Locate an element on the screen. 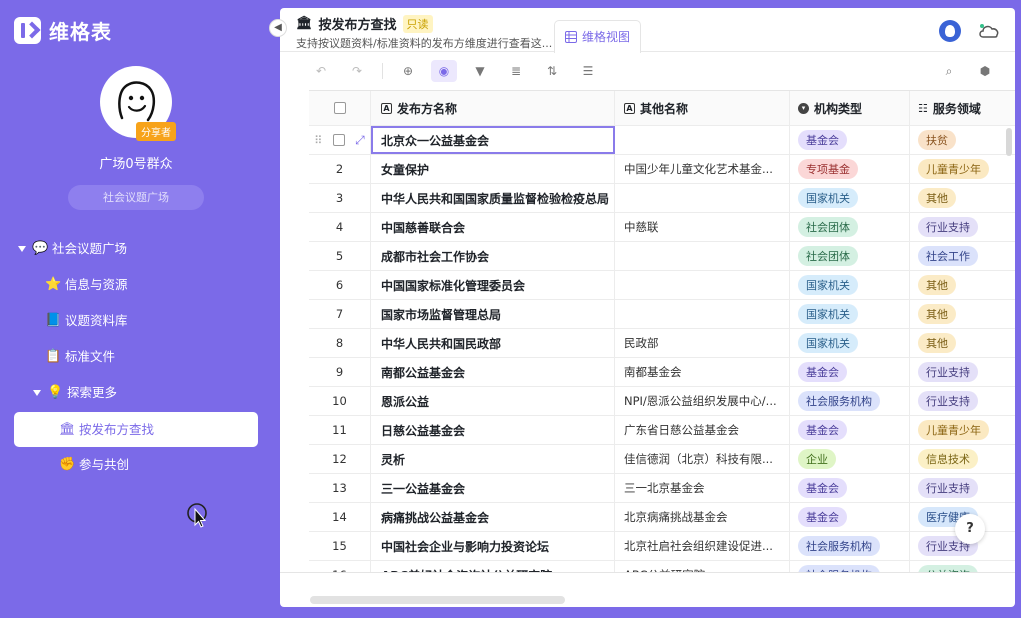 The width and height of the screenshot is (1021, 618). row-index-cell: 3 is located at coordinates (340, 198).